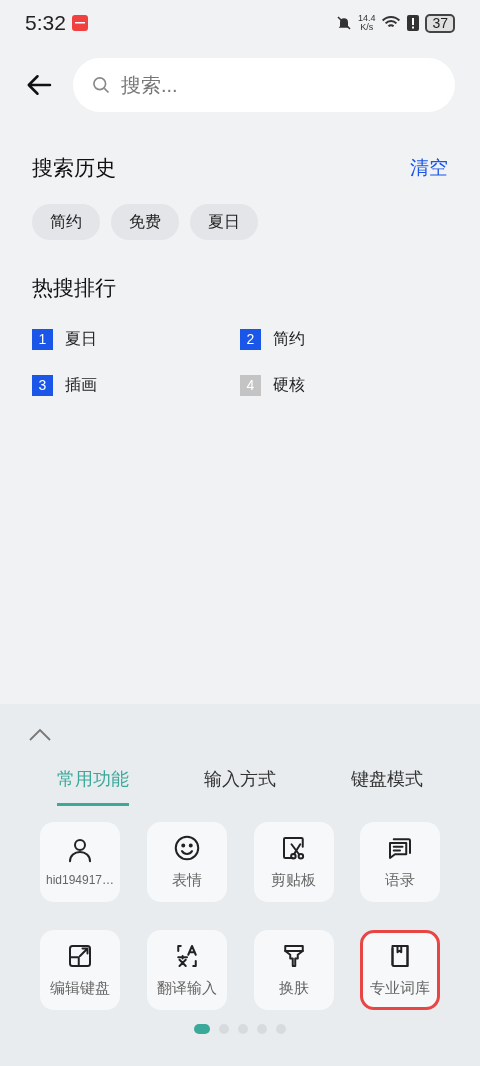  Describe the element at coordinates (366, 18) in the screenshot. I see `network-speed: 14.4` at that location.